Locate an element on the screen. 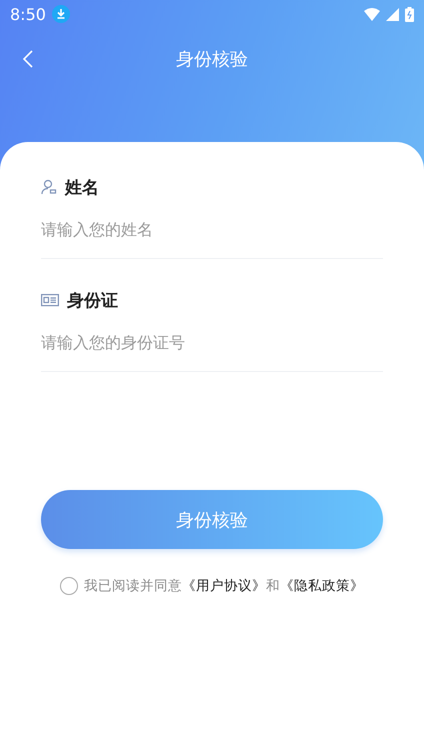  privacy-policy-link: 《隐私政策》 is located at coordinates (322, 586).